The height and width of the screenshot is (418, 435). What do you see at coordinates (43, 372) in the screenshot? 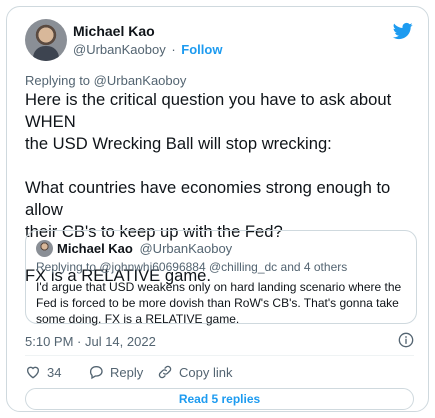
I see `like-button: 34` at bounding box center [43, 372].